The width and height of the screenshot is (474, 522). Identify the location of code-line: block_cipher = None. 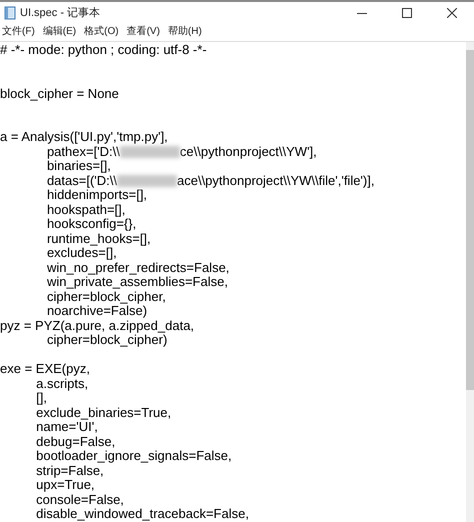
(59, 93).